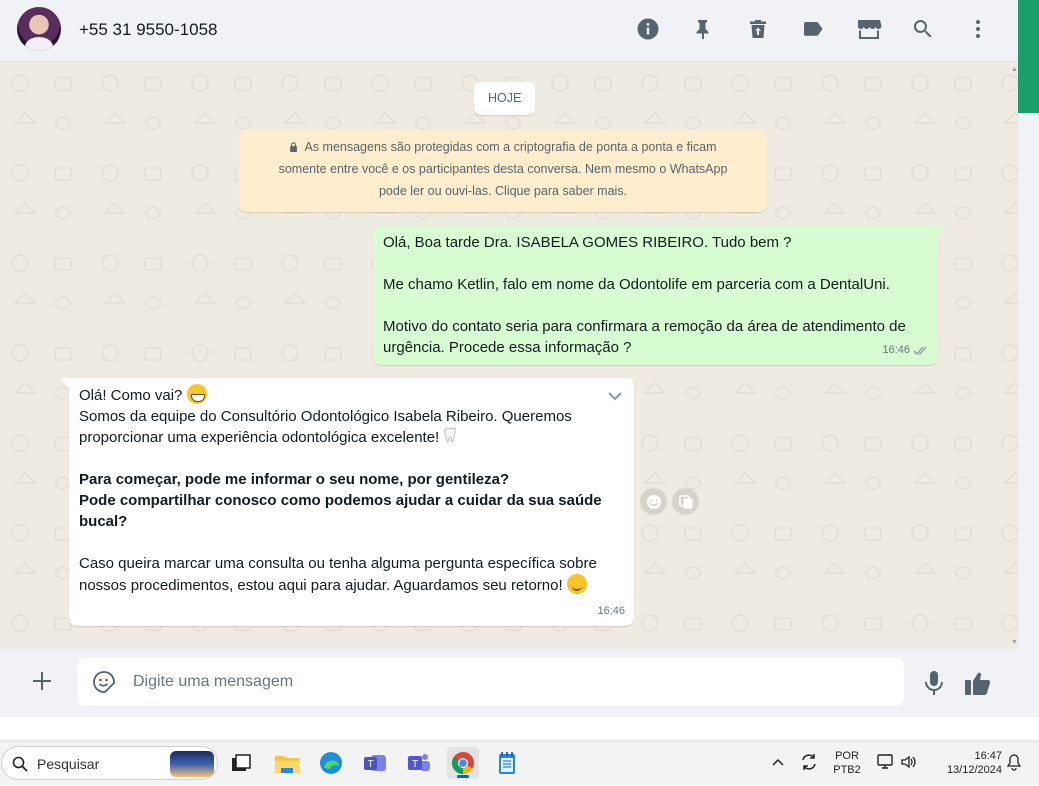 The height and width of the screenshot is (786, 1039). What do you see at coordinates (648, 29) in the screenshot?
I see `info-icon` at bounding box center [648, 29].